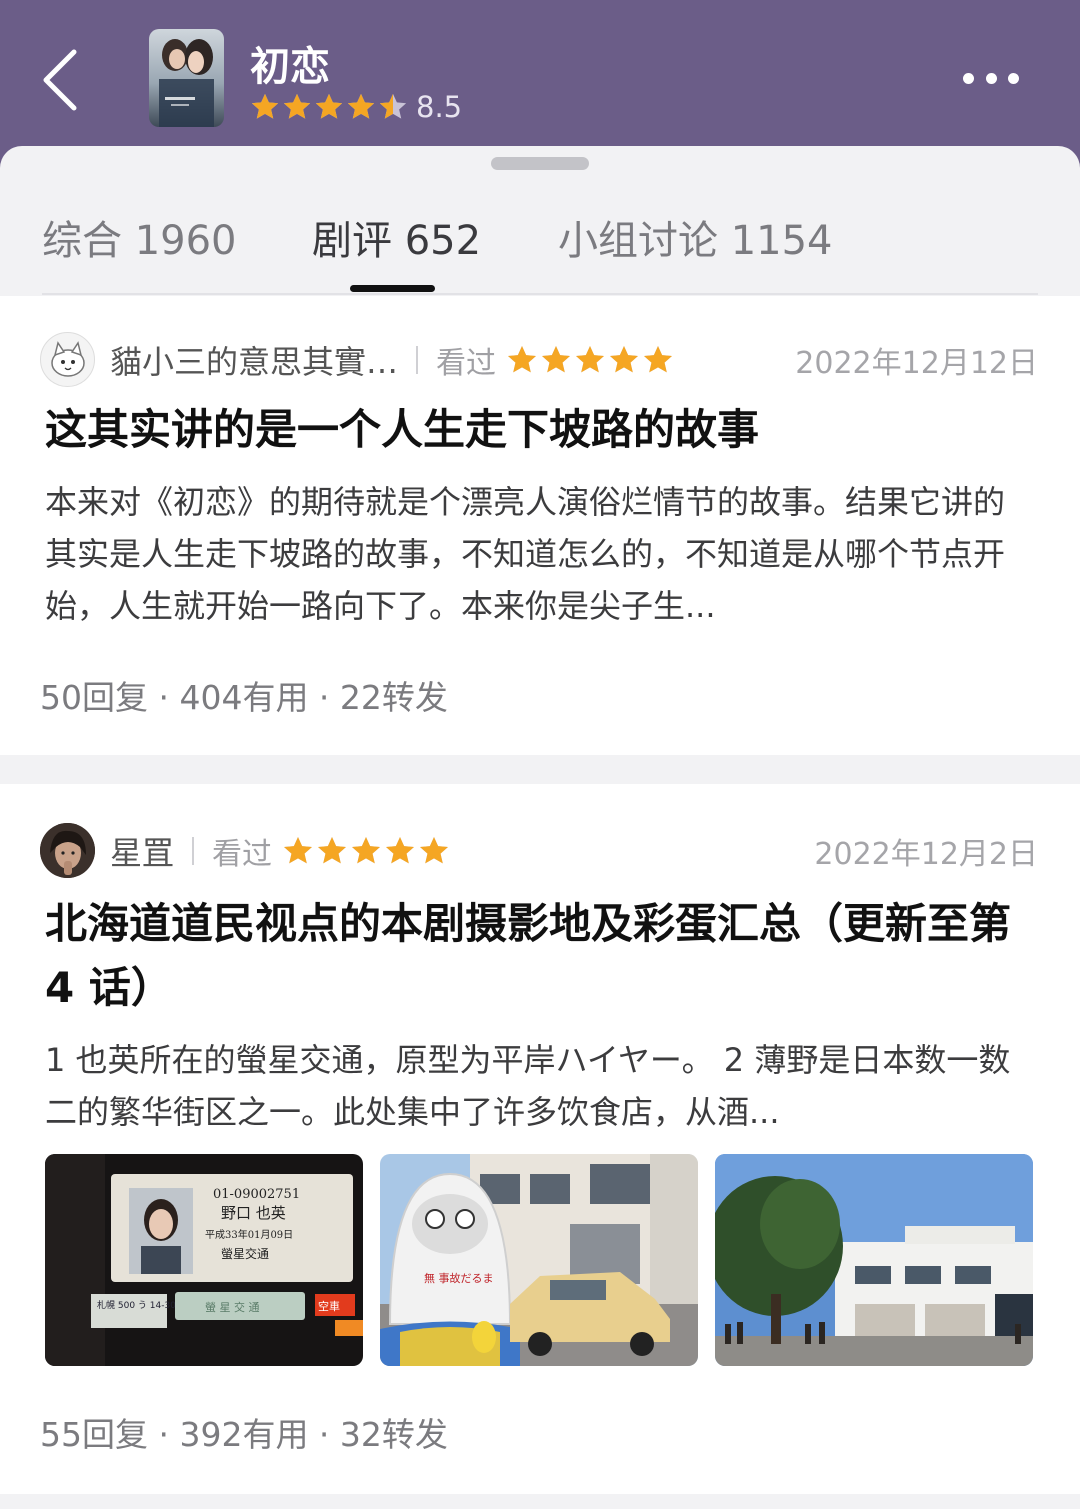 The width and height of the screenshot is (1080, 1509). Describe the element at coordinates (540, 163) in the screenshot. I see `drag-handle` at that location.